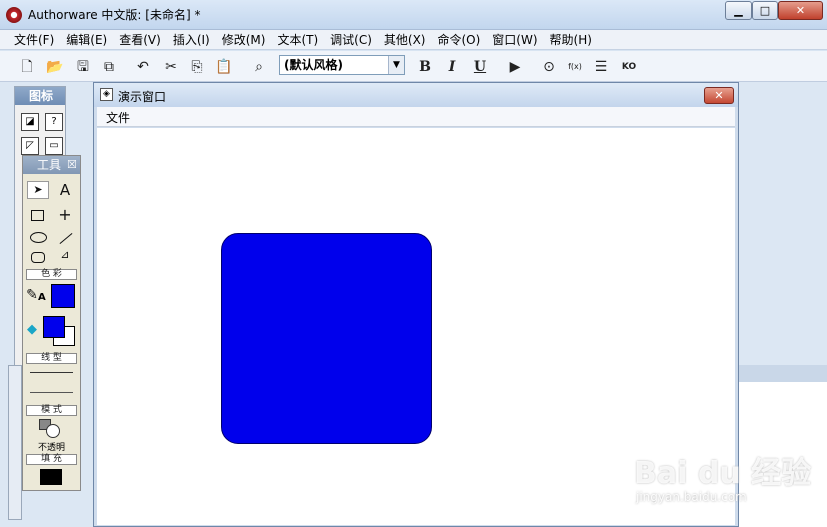  I want to click on decision-icon: ▭, so click(54, 146).